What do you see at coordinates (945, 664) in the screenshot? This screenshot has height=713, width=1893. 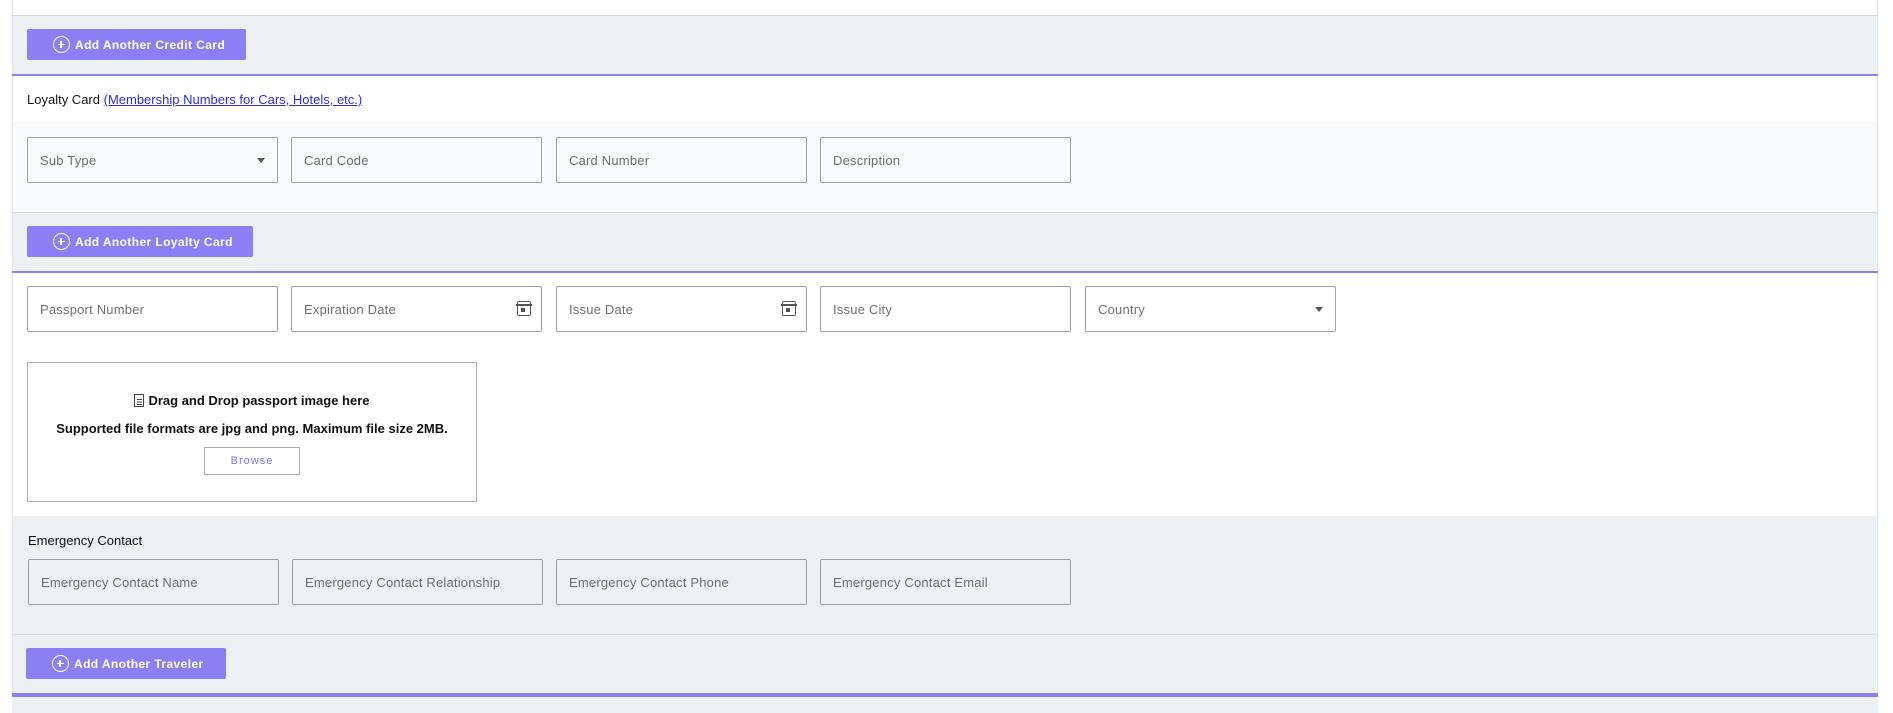 I see `traveler-actions-band` at bounding box center [945, 664].